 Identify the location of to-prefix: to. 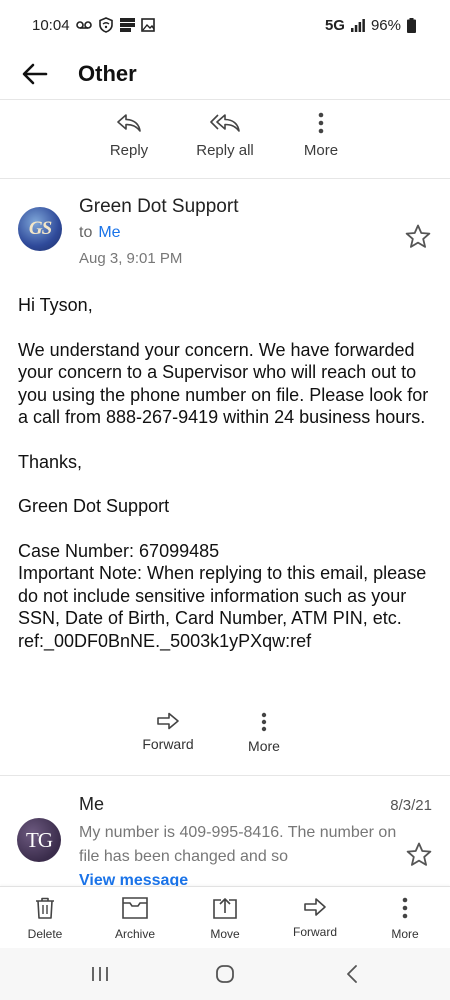
(86, 232).